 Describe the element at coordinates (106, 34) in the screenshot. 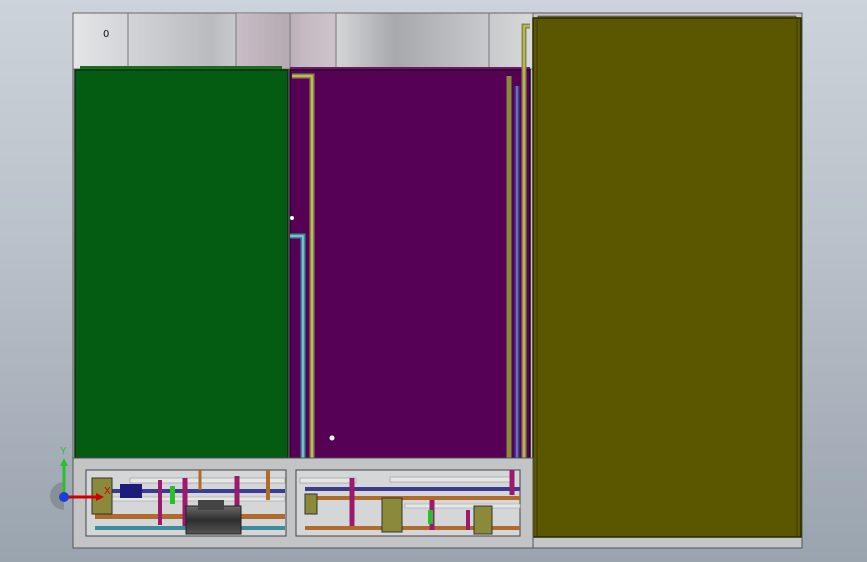

I see `model-label: 0` at that location.